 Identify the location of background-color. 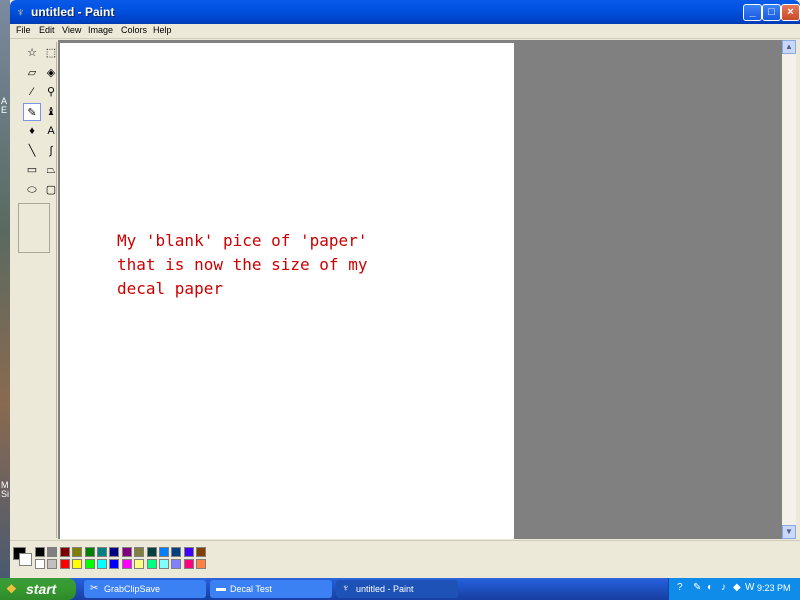
(25, 559).